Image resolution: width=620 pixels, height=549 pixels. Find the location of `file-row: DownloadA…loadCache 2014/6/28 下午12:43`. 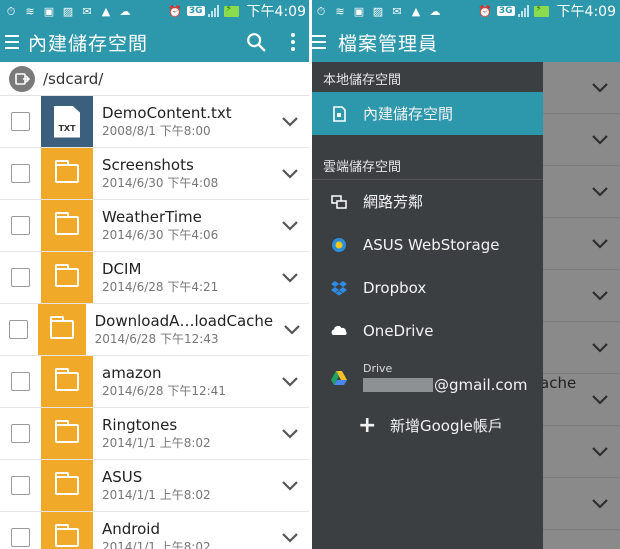

file-row: DownloadA…loadCache 2014/6/28 下午12:43 is located at coordinates (155, 330).